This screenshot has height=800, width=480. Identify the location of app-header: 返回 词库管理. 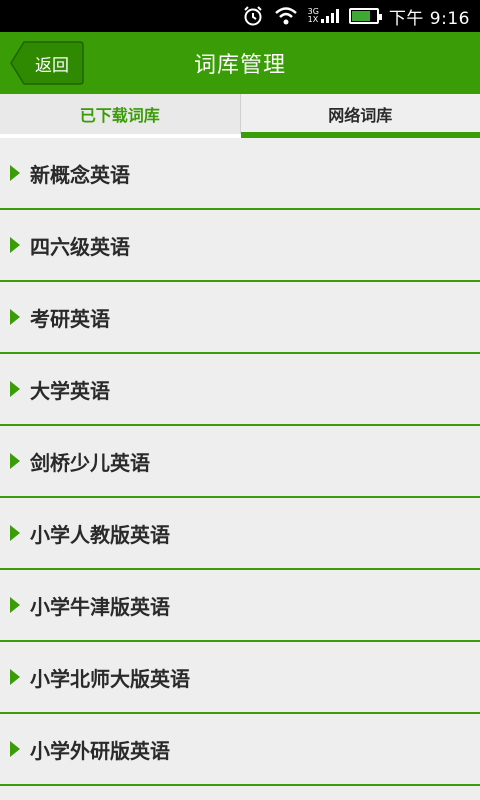
(240, 63).